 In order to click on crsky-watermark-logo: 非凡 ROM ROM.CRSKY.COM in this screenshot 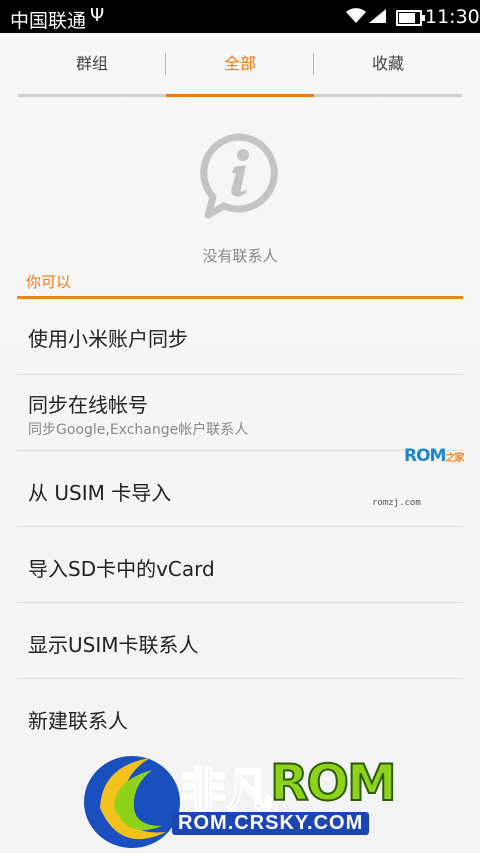, I will do `click(240, 799)`.